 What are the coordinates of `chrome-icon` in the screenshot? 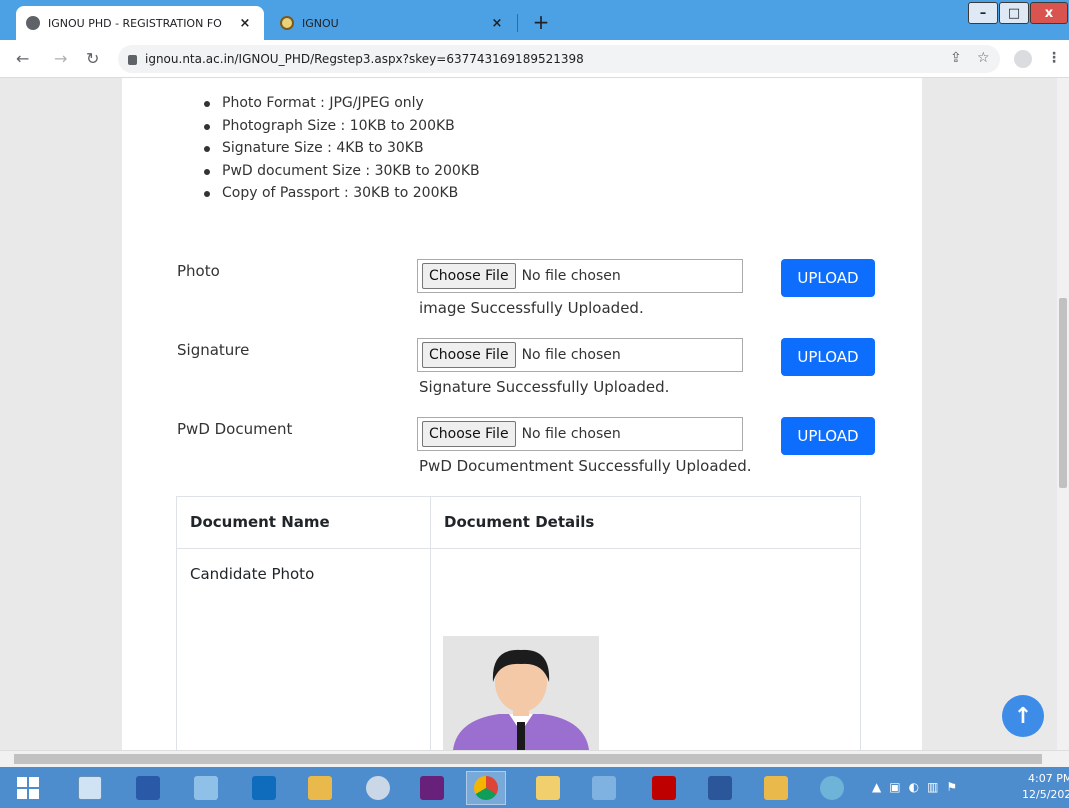 It's located at (486, 788).